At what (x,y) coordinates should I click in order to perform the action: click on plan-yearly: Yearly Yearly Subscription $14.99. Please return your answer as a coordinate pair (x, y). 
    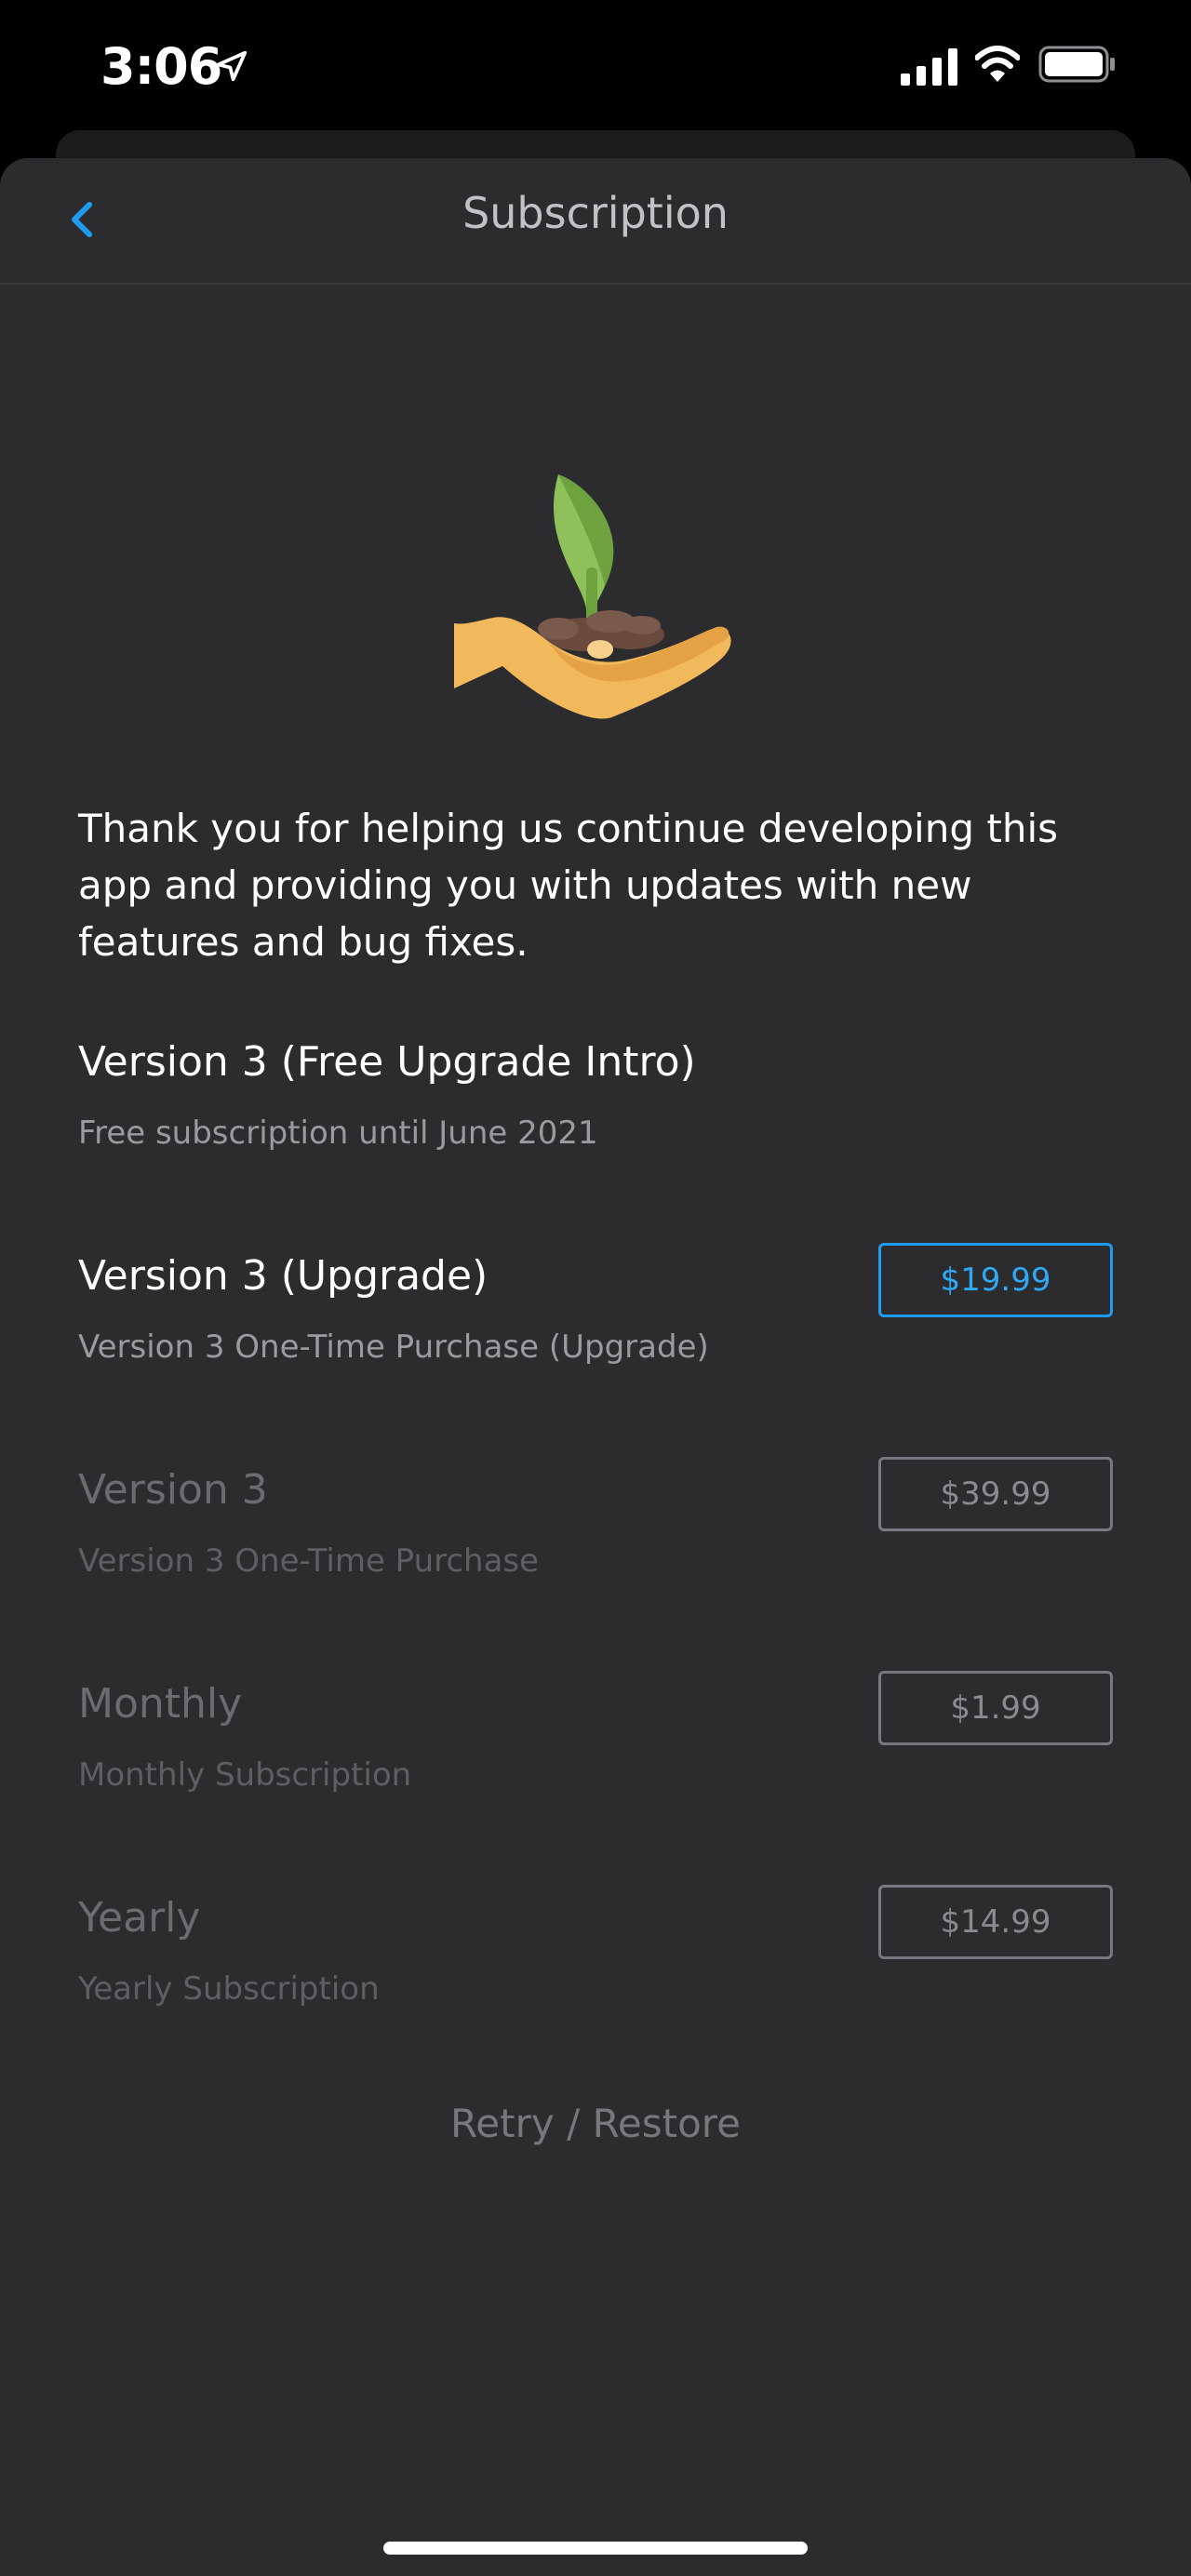
    Looking at the image, I should click on (595, 1973).